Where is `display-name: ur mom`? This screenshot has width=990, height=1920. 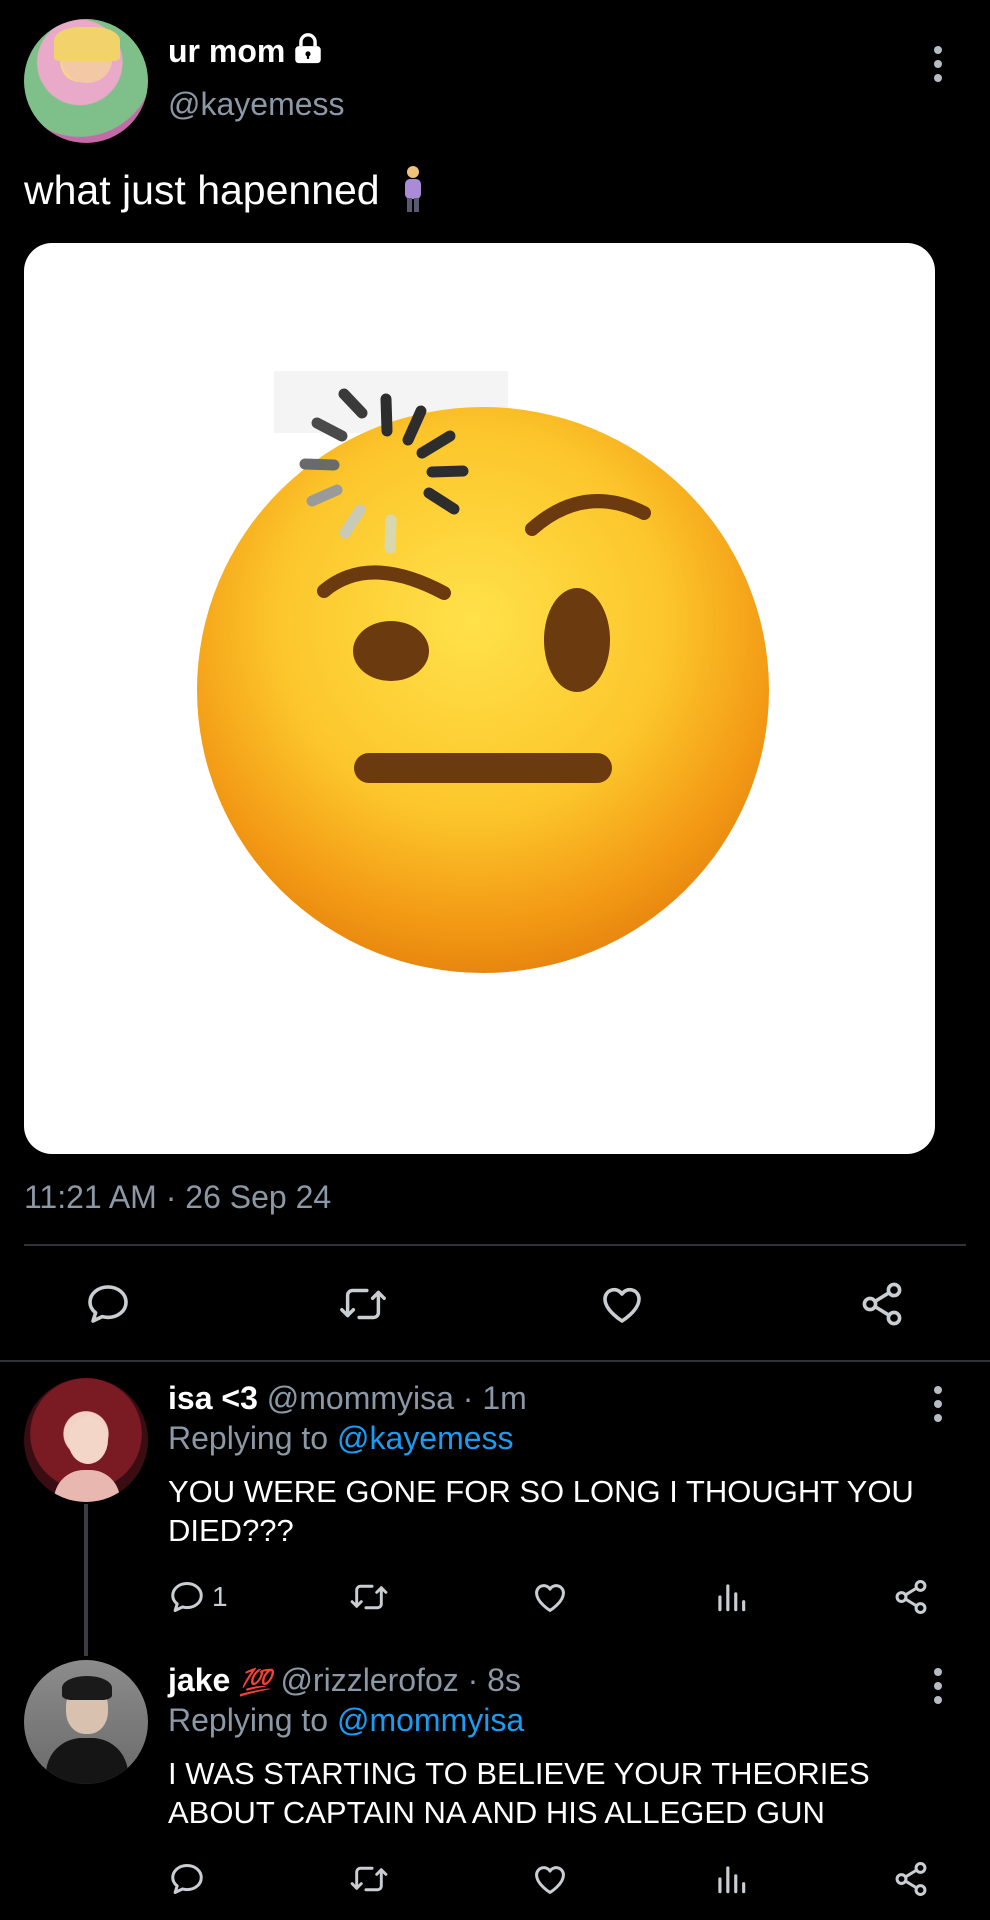
display-name: ur mom is located at coordinates (226, 51).